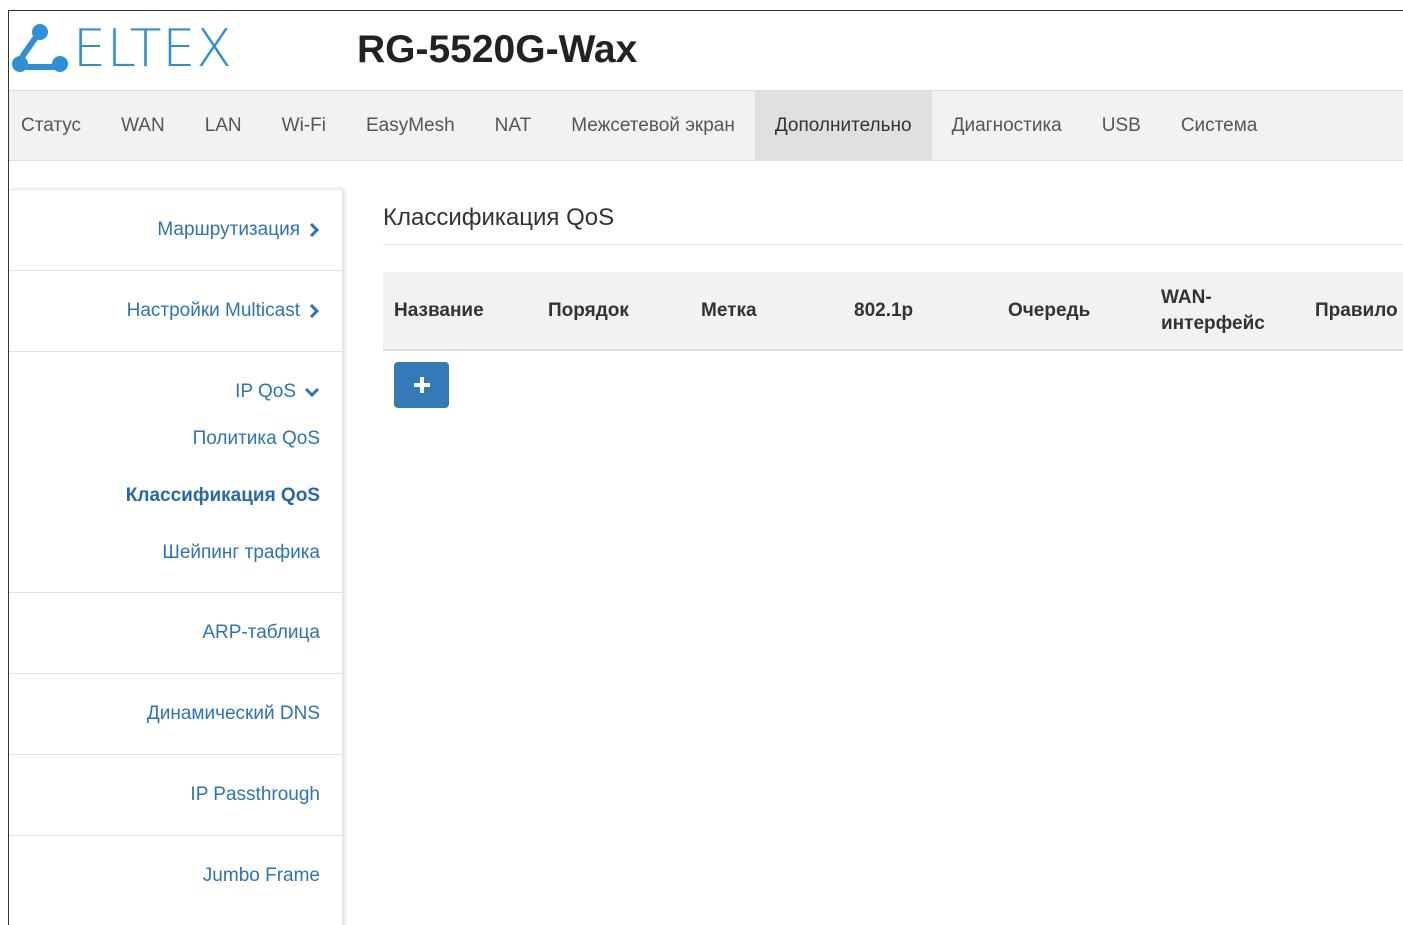 This screenshot has width=1403, height=925. Describe the element at coordinates (175, 795) in the screenshot. I see `sidebar-item-ip-passthrough: IP Passthrough` at that location.